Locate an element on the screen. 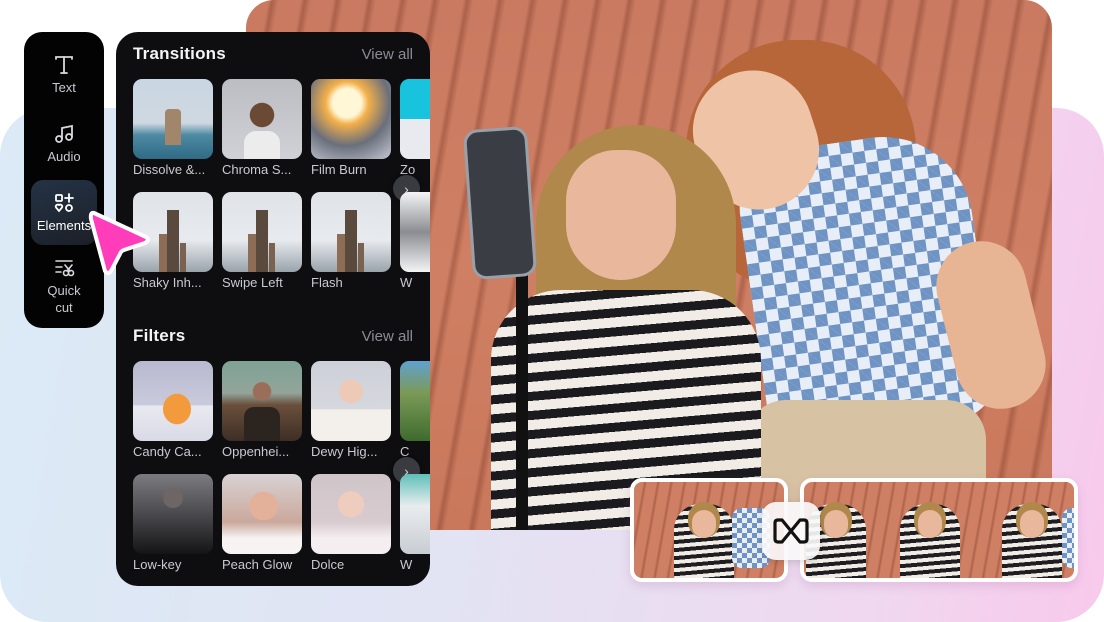  music-note-icon is located at coordinates (64, 134).